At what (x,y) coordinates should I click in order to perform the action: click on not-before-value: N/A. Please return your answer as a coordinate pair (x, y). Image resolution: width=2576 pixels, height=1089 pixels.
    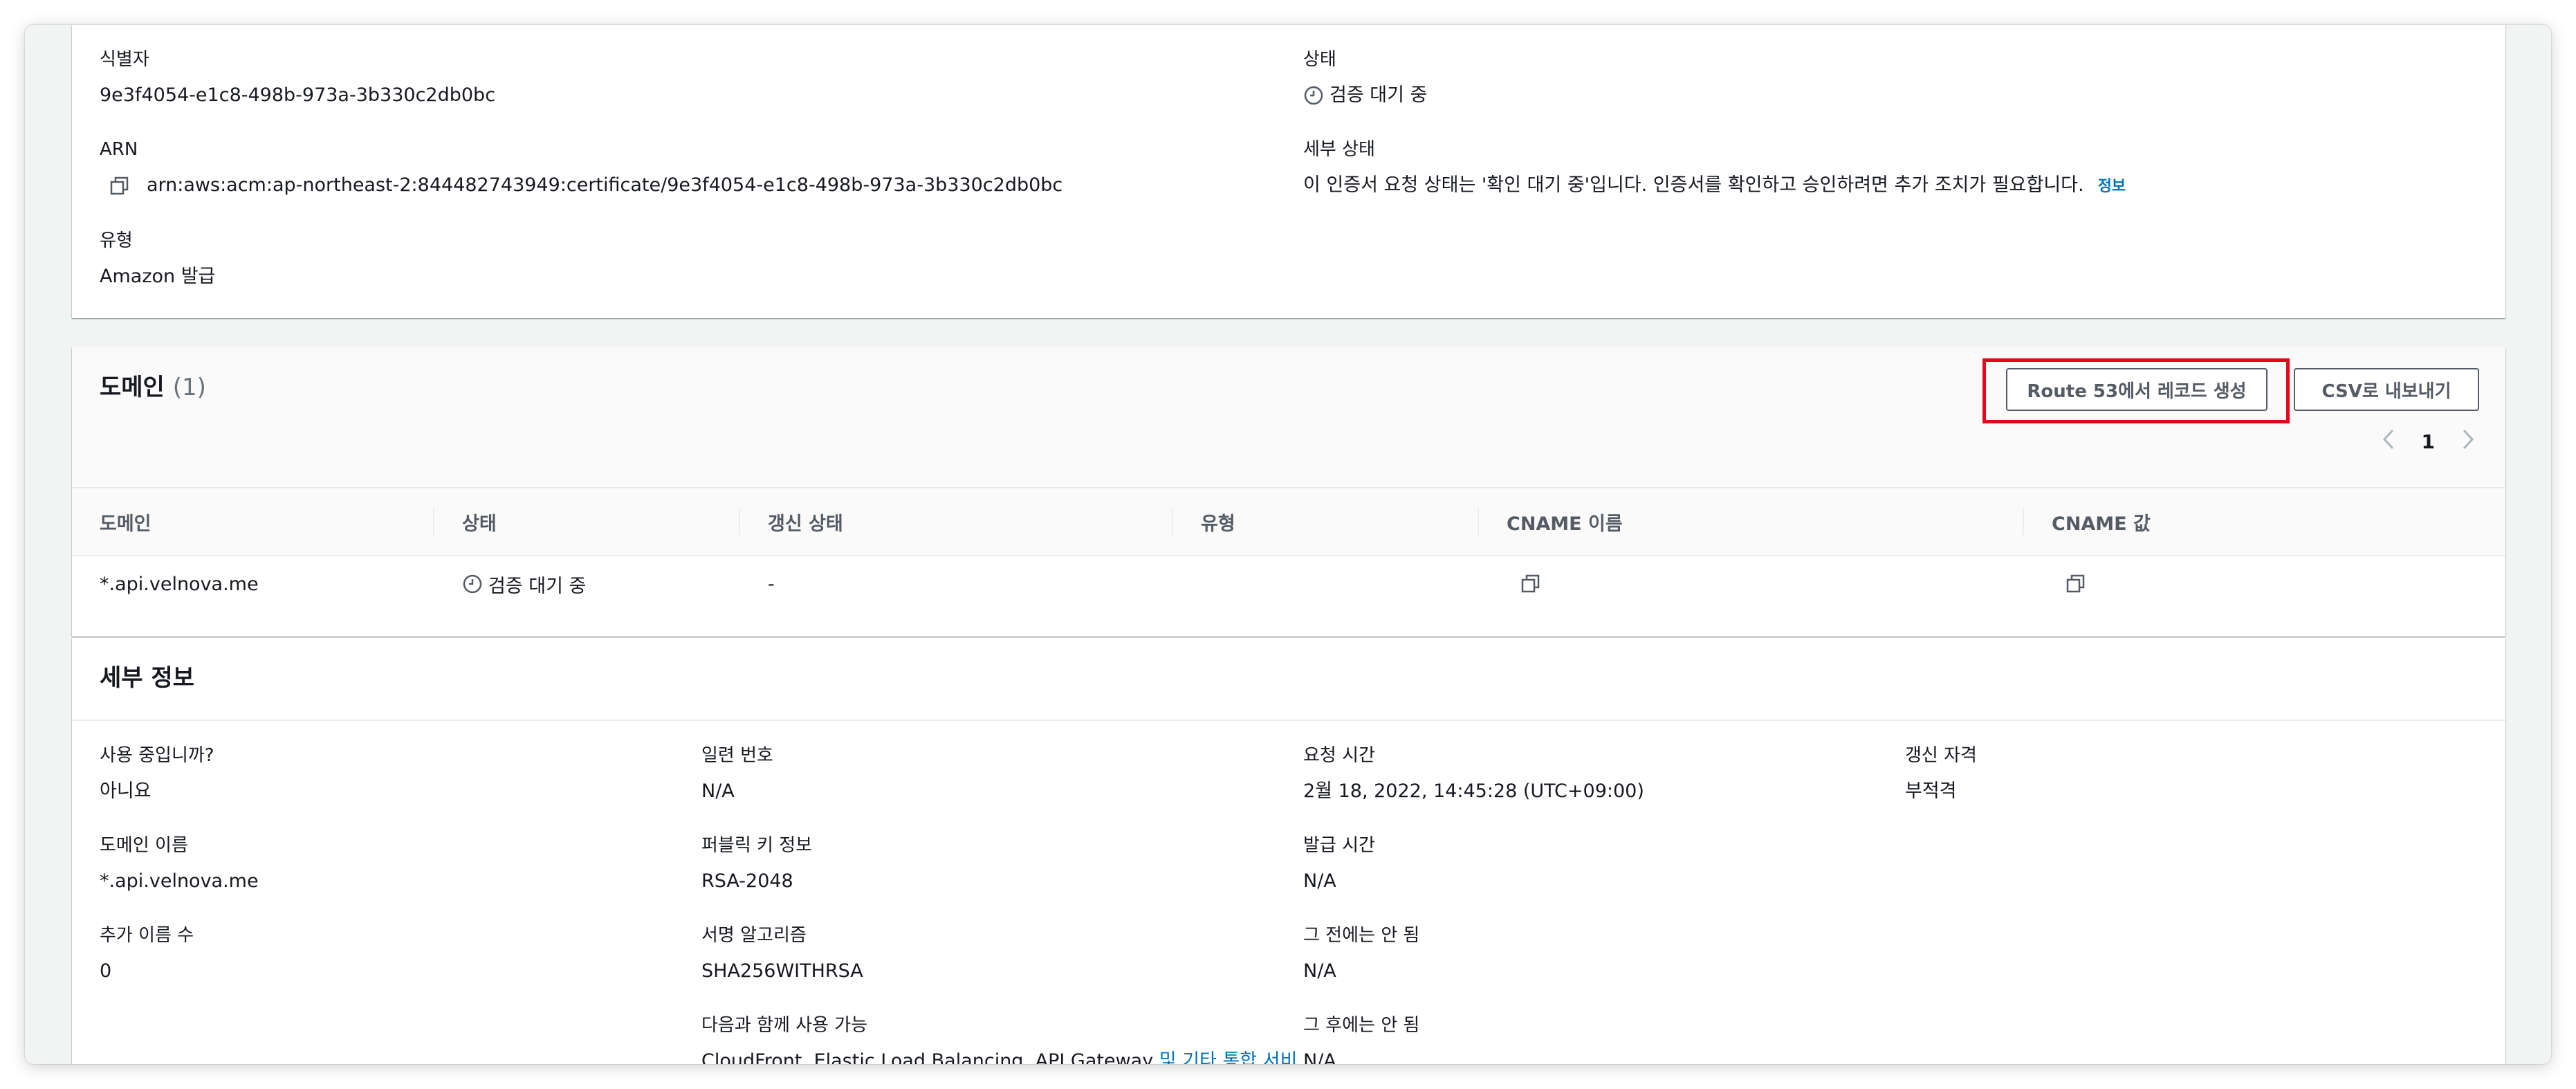
    Looking at the image, I should click on (1319, 971).